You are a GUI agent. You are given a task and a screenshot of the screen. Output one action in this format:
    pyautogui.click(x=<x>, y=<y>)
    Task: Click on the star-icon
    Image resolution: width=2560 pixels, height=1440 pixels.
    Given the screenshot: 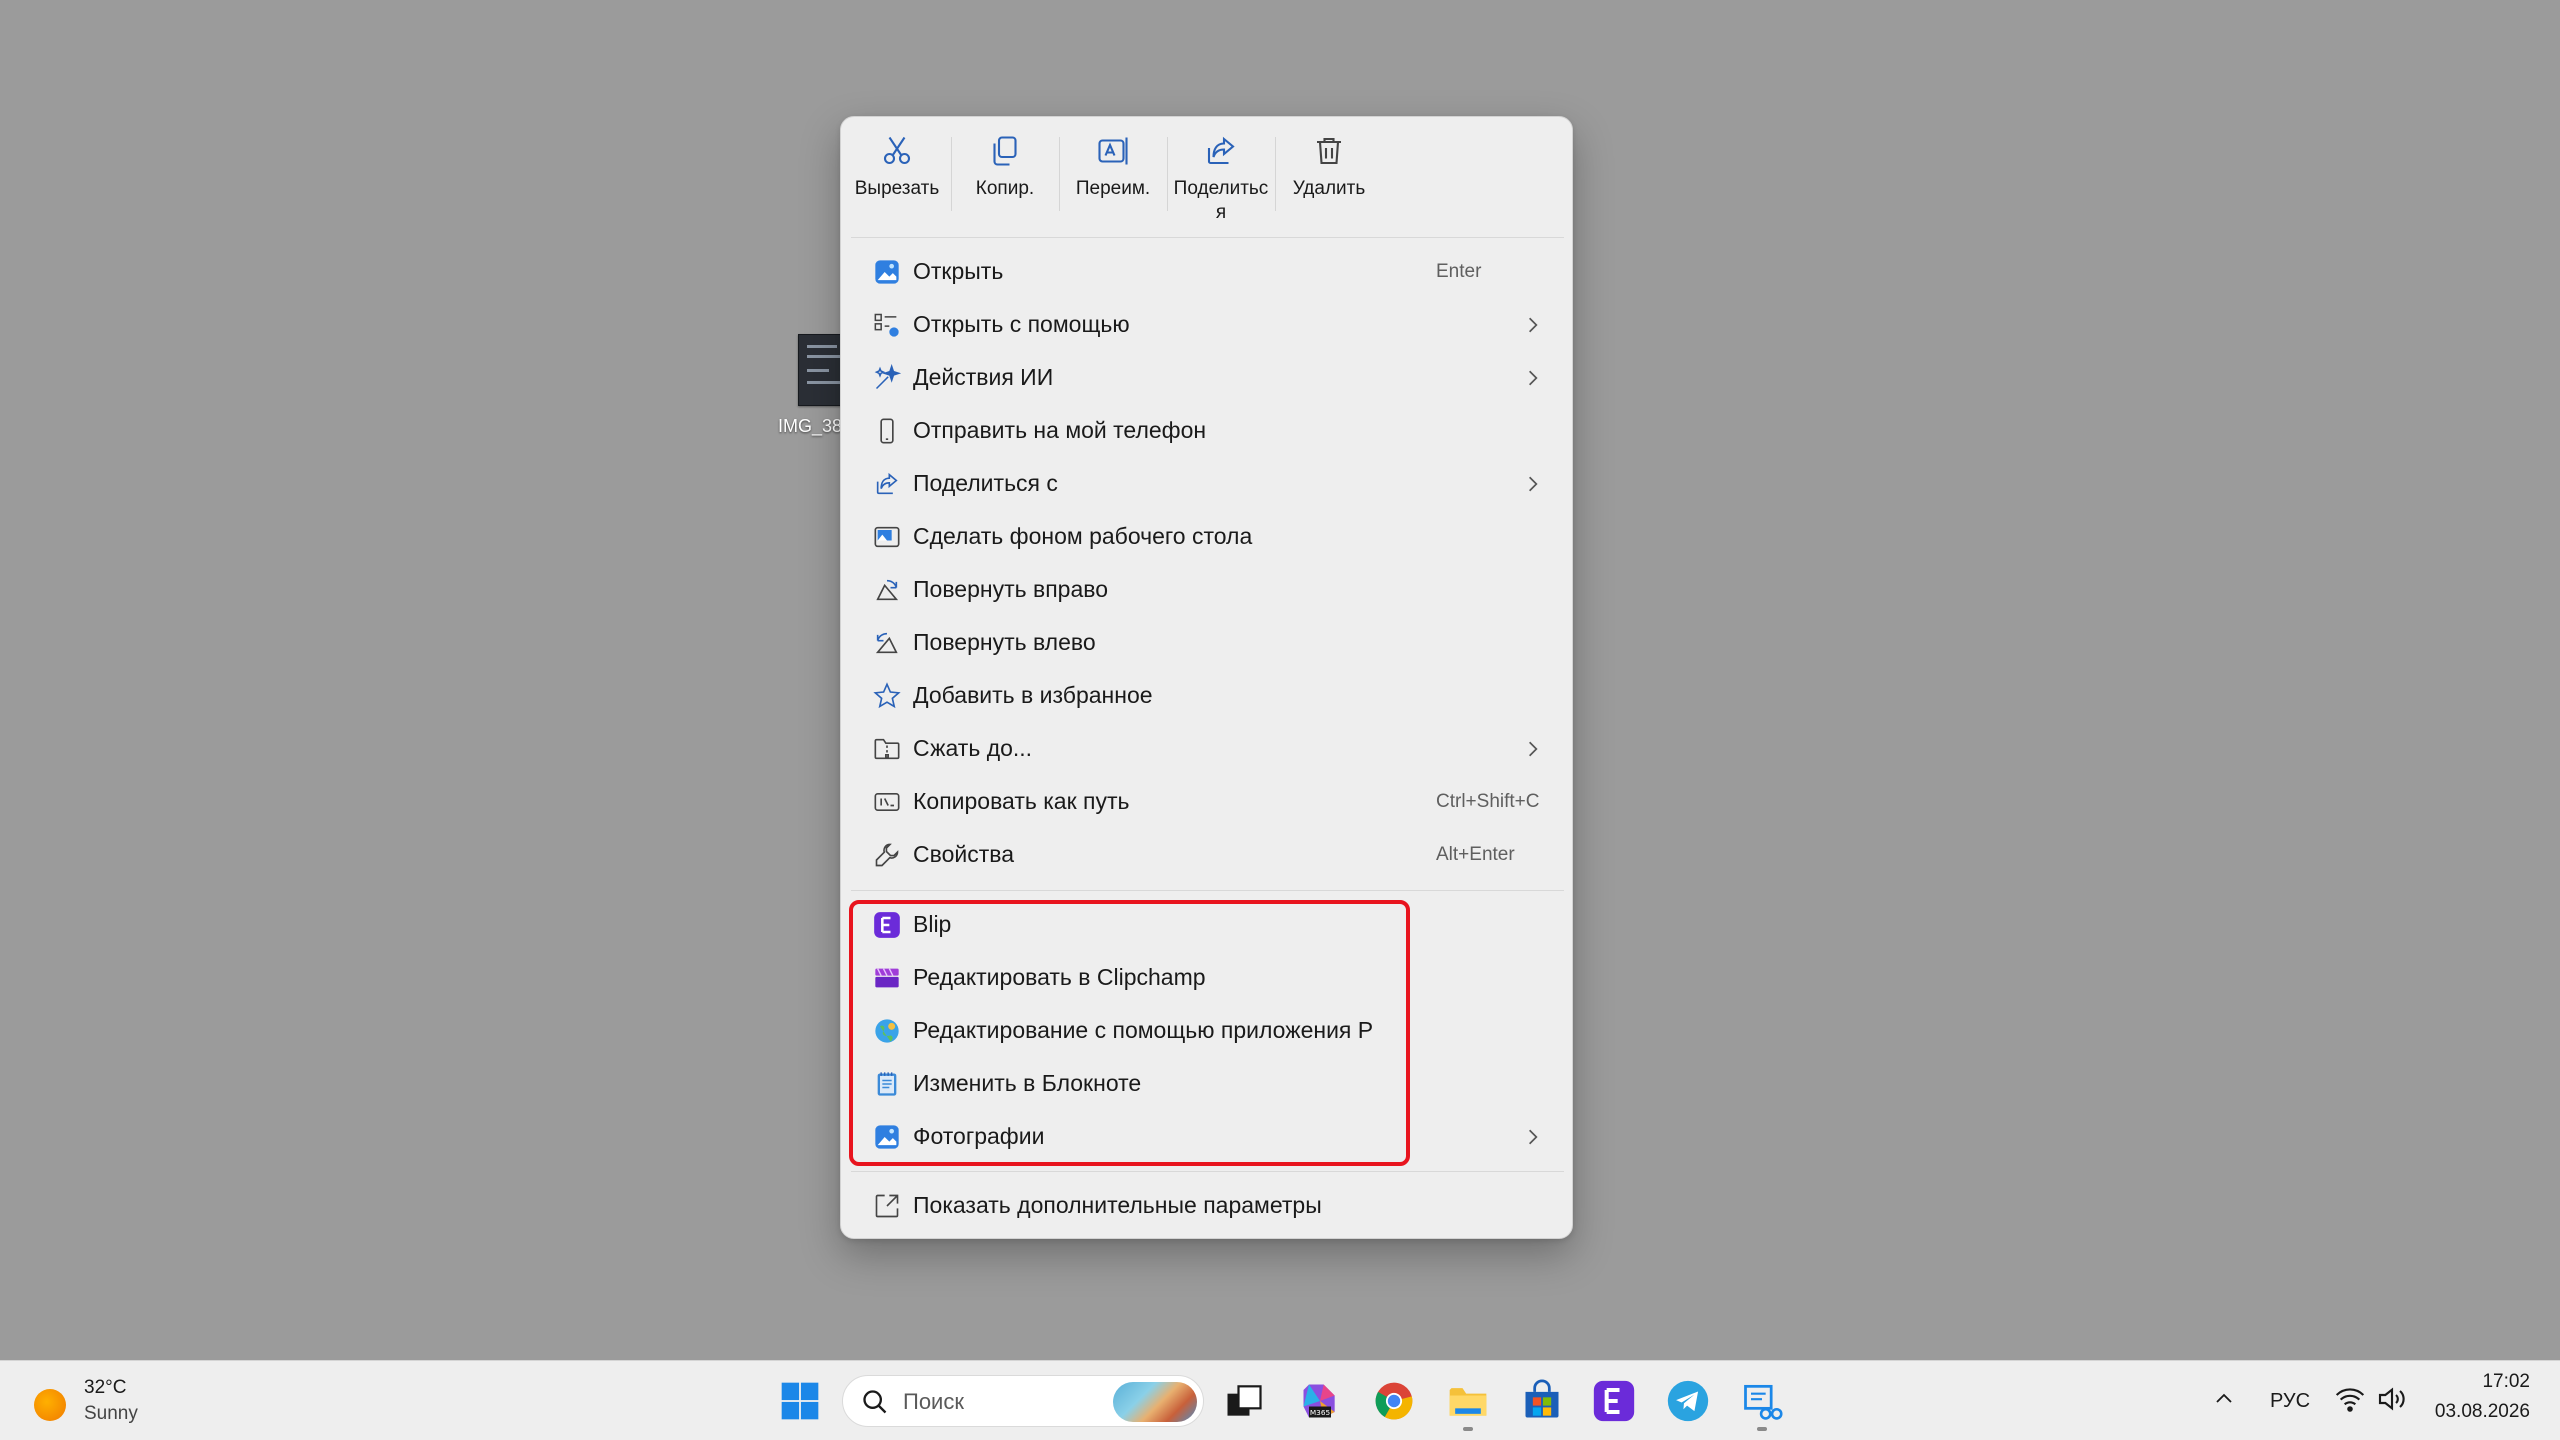 What is the action you would take?
    pyautogui.click(x=887, y=695)
    